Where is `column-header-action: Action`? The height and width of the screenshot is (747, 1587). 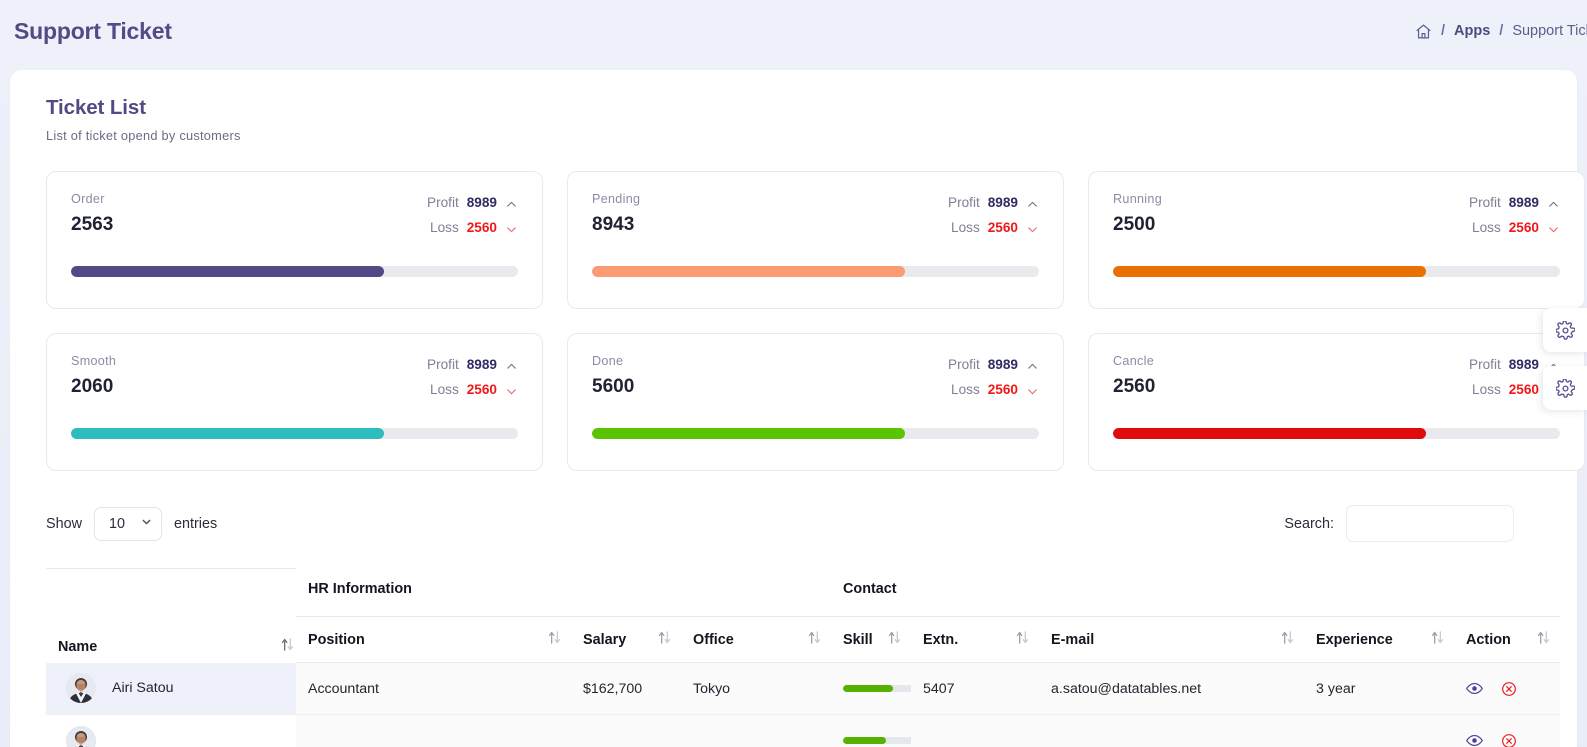 column-header-action: Action is located at coordinates (1507, 639).